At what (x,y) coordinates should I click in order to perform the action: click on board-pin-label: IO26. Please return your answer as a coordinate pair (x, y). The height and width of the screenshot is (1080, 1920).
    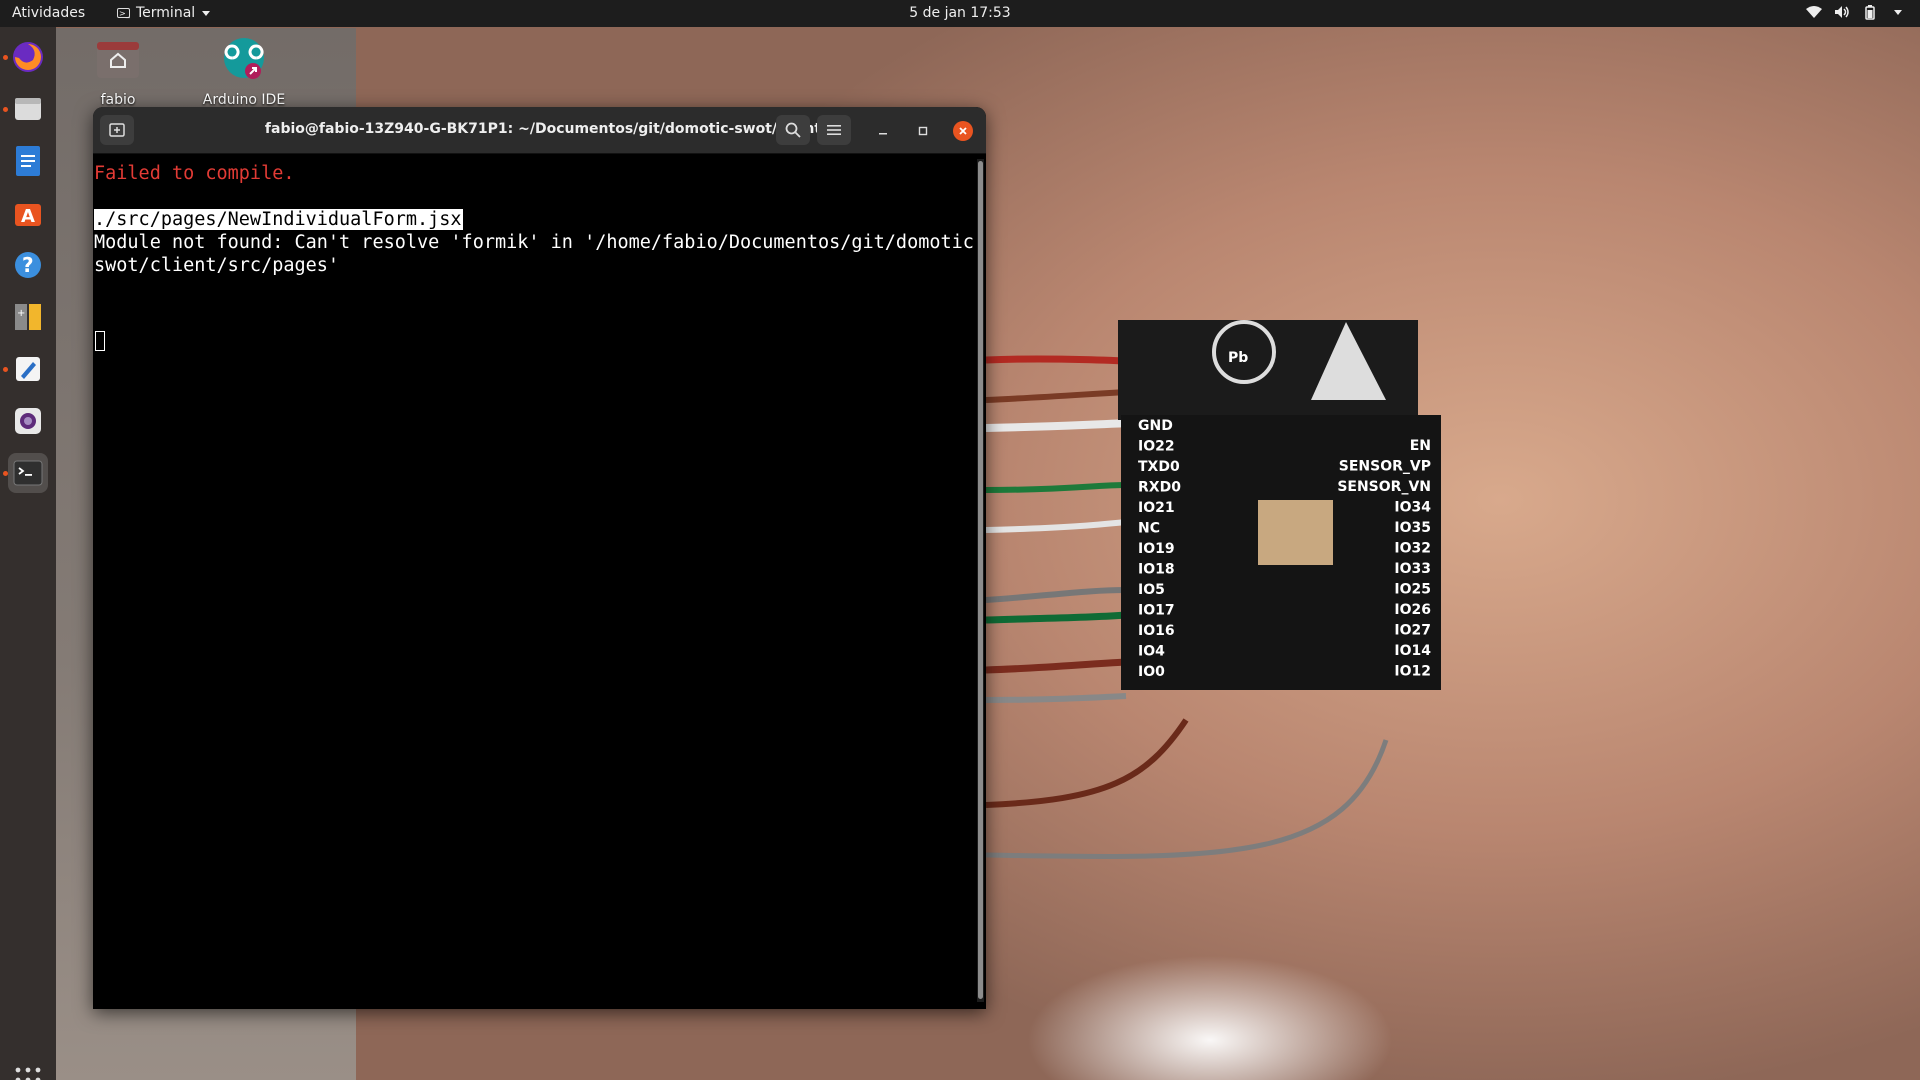
    Looking at the image, I should click on (1412, 610).